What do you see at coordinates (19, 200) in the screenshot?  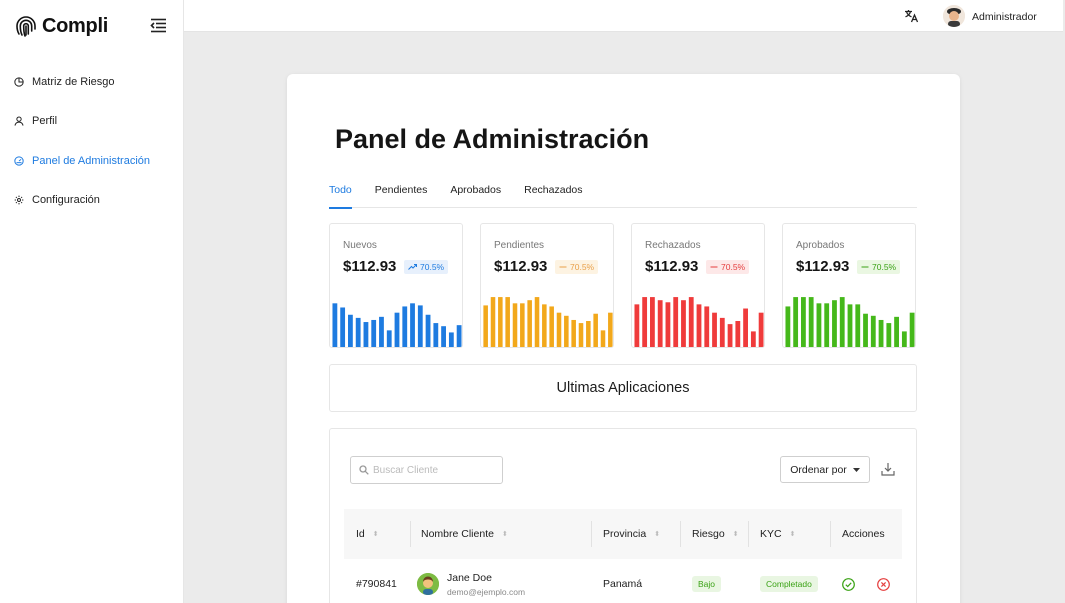 I see `gear-icon` at bounding box center [19, 200].